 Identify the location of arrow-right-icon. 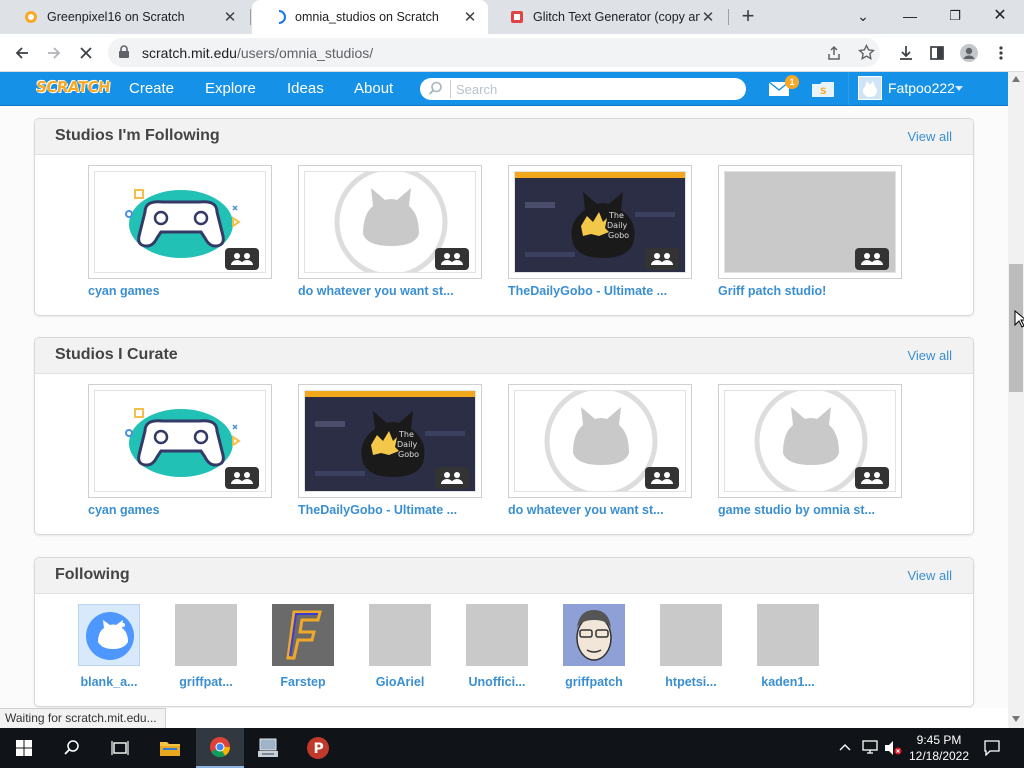
(54, 53).